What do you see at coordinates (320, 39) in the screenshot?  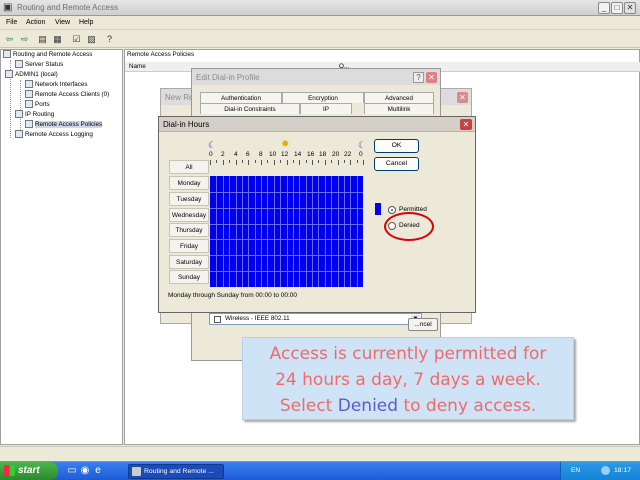 I see `toolbar: ⇦ ⇨ ▤ ▦ ☑ ▧ ?` at bounding box center [320, 39].